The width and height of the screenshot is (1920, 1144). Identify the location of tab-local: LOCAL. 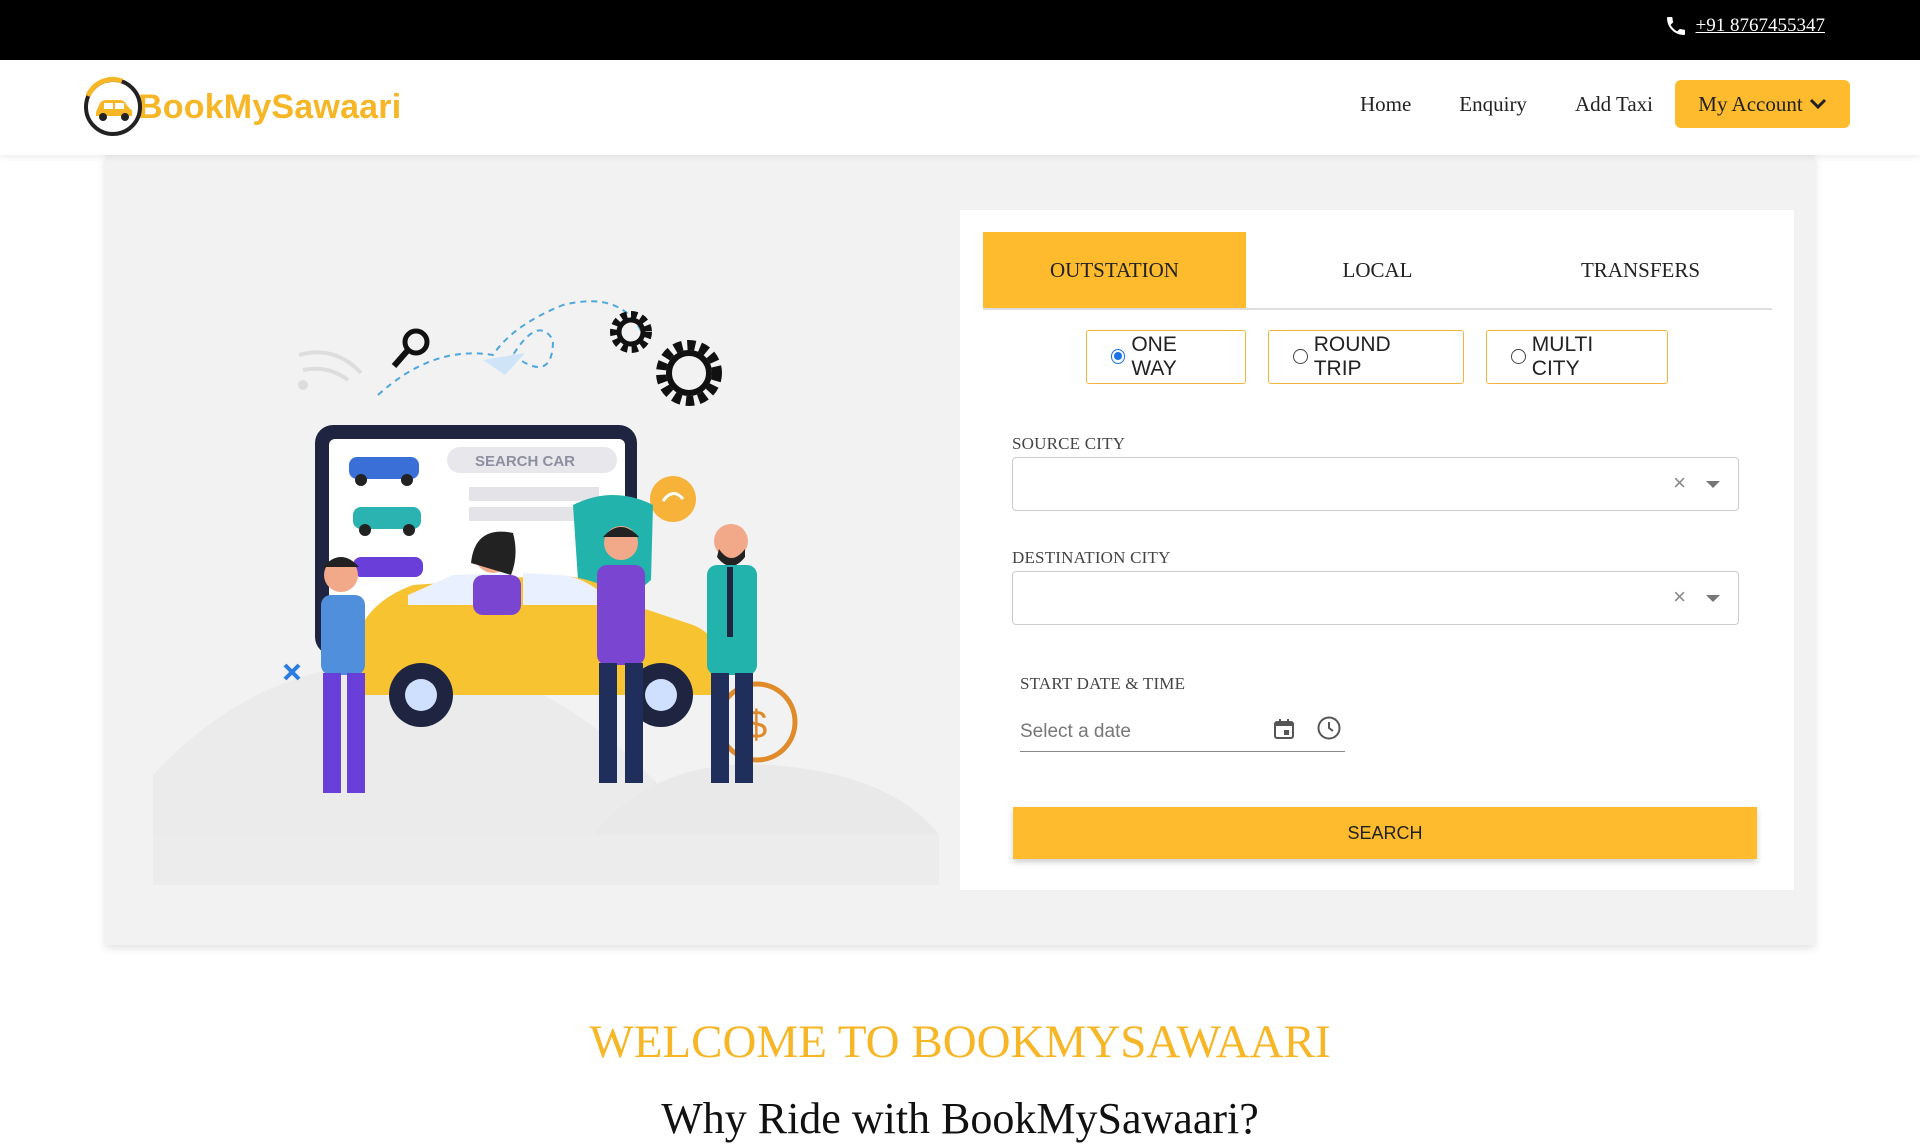
(1377, 270).